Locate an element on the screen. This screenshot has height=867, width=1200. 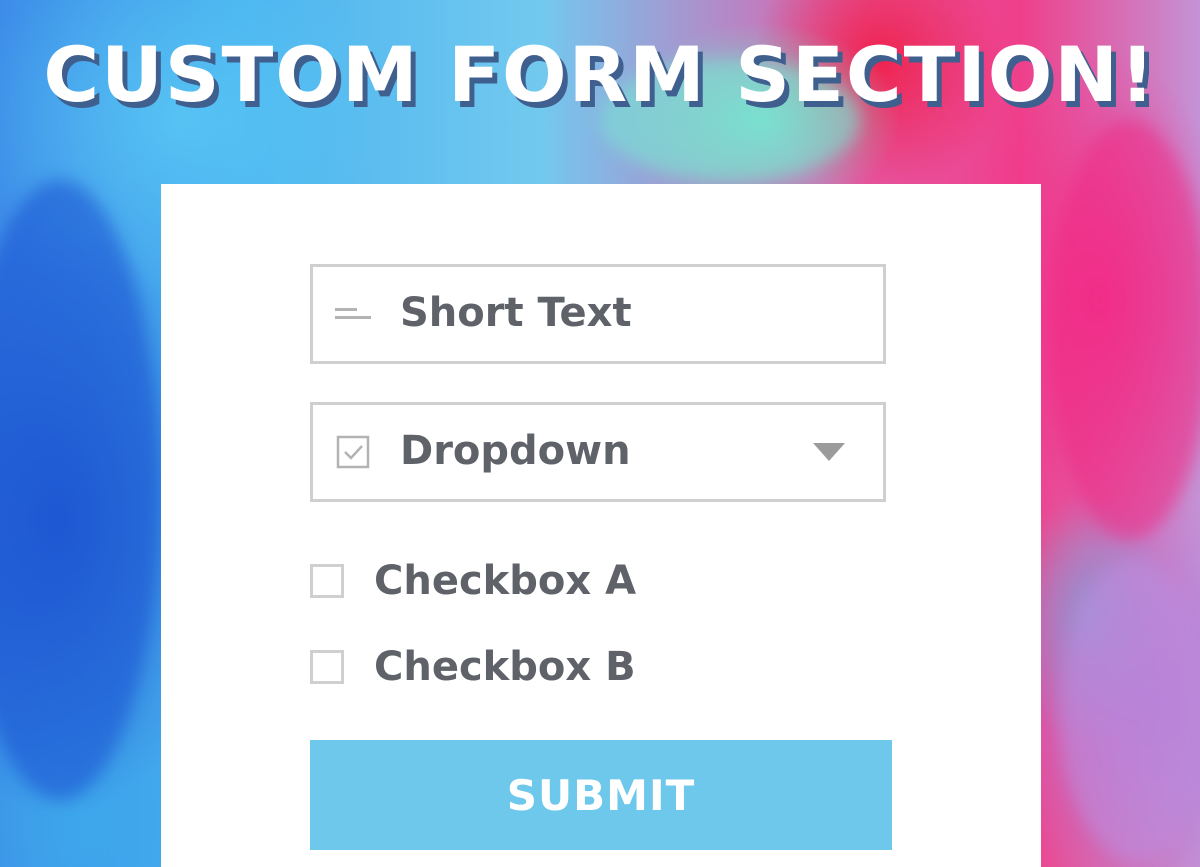
checkbox-b-row: Checkbox B is located at coordinates (598, 667).